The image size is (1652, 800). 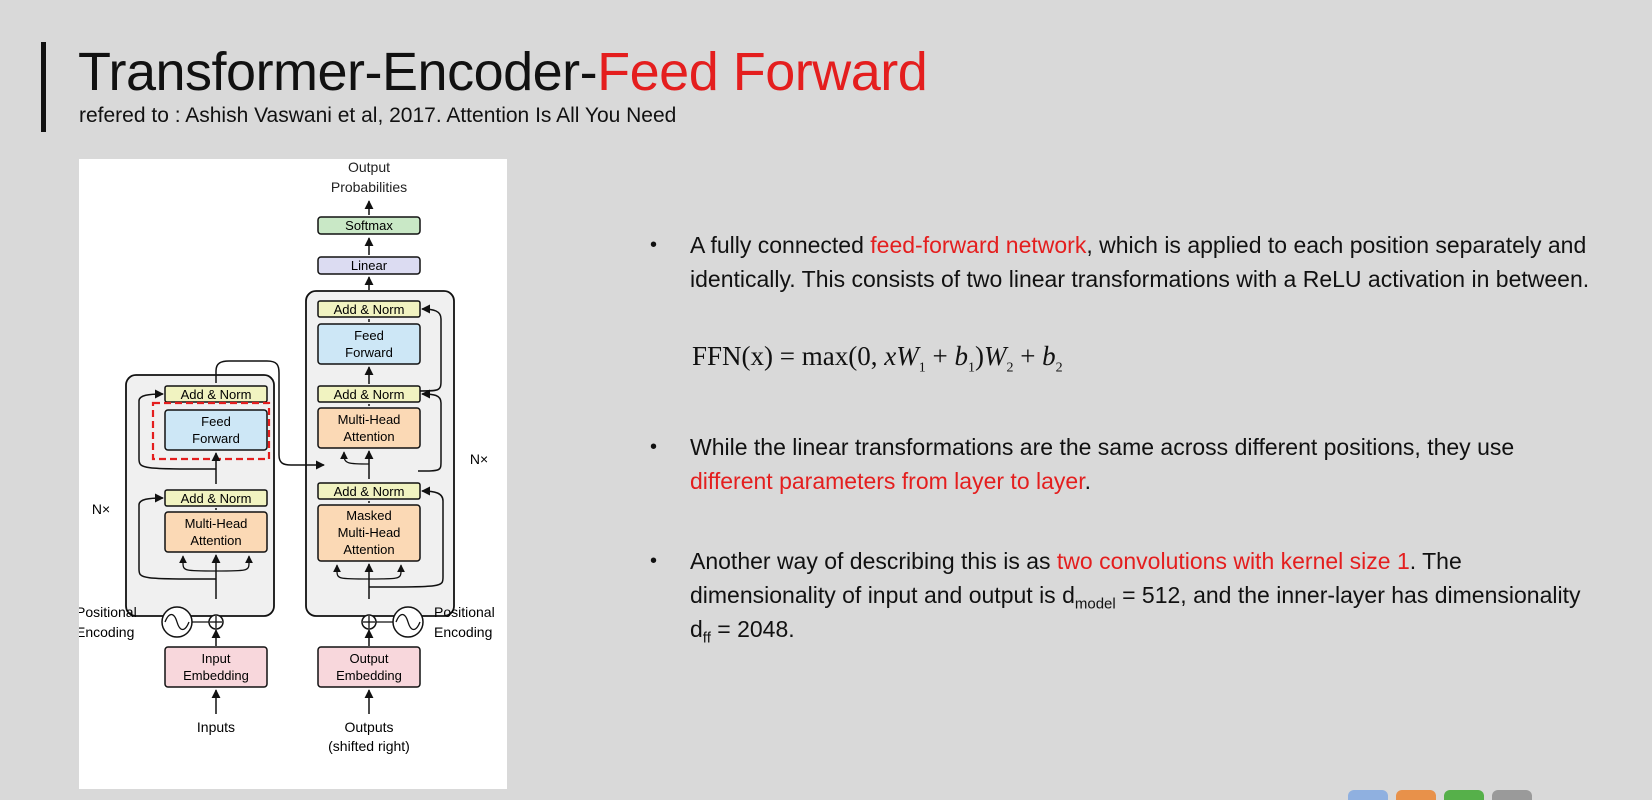 I want to click on output-probabilities-label: Output, so click(x=369, y=167).